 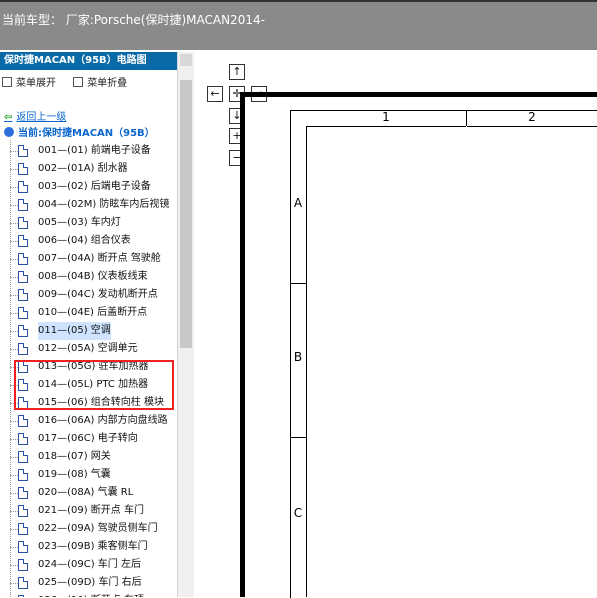 What do you see at coordinates (88, 277) in the screenshot?
I see `tree-item: 008—(04B) 仪表板线束` at bounding box center [88, 277].